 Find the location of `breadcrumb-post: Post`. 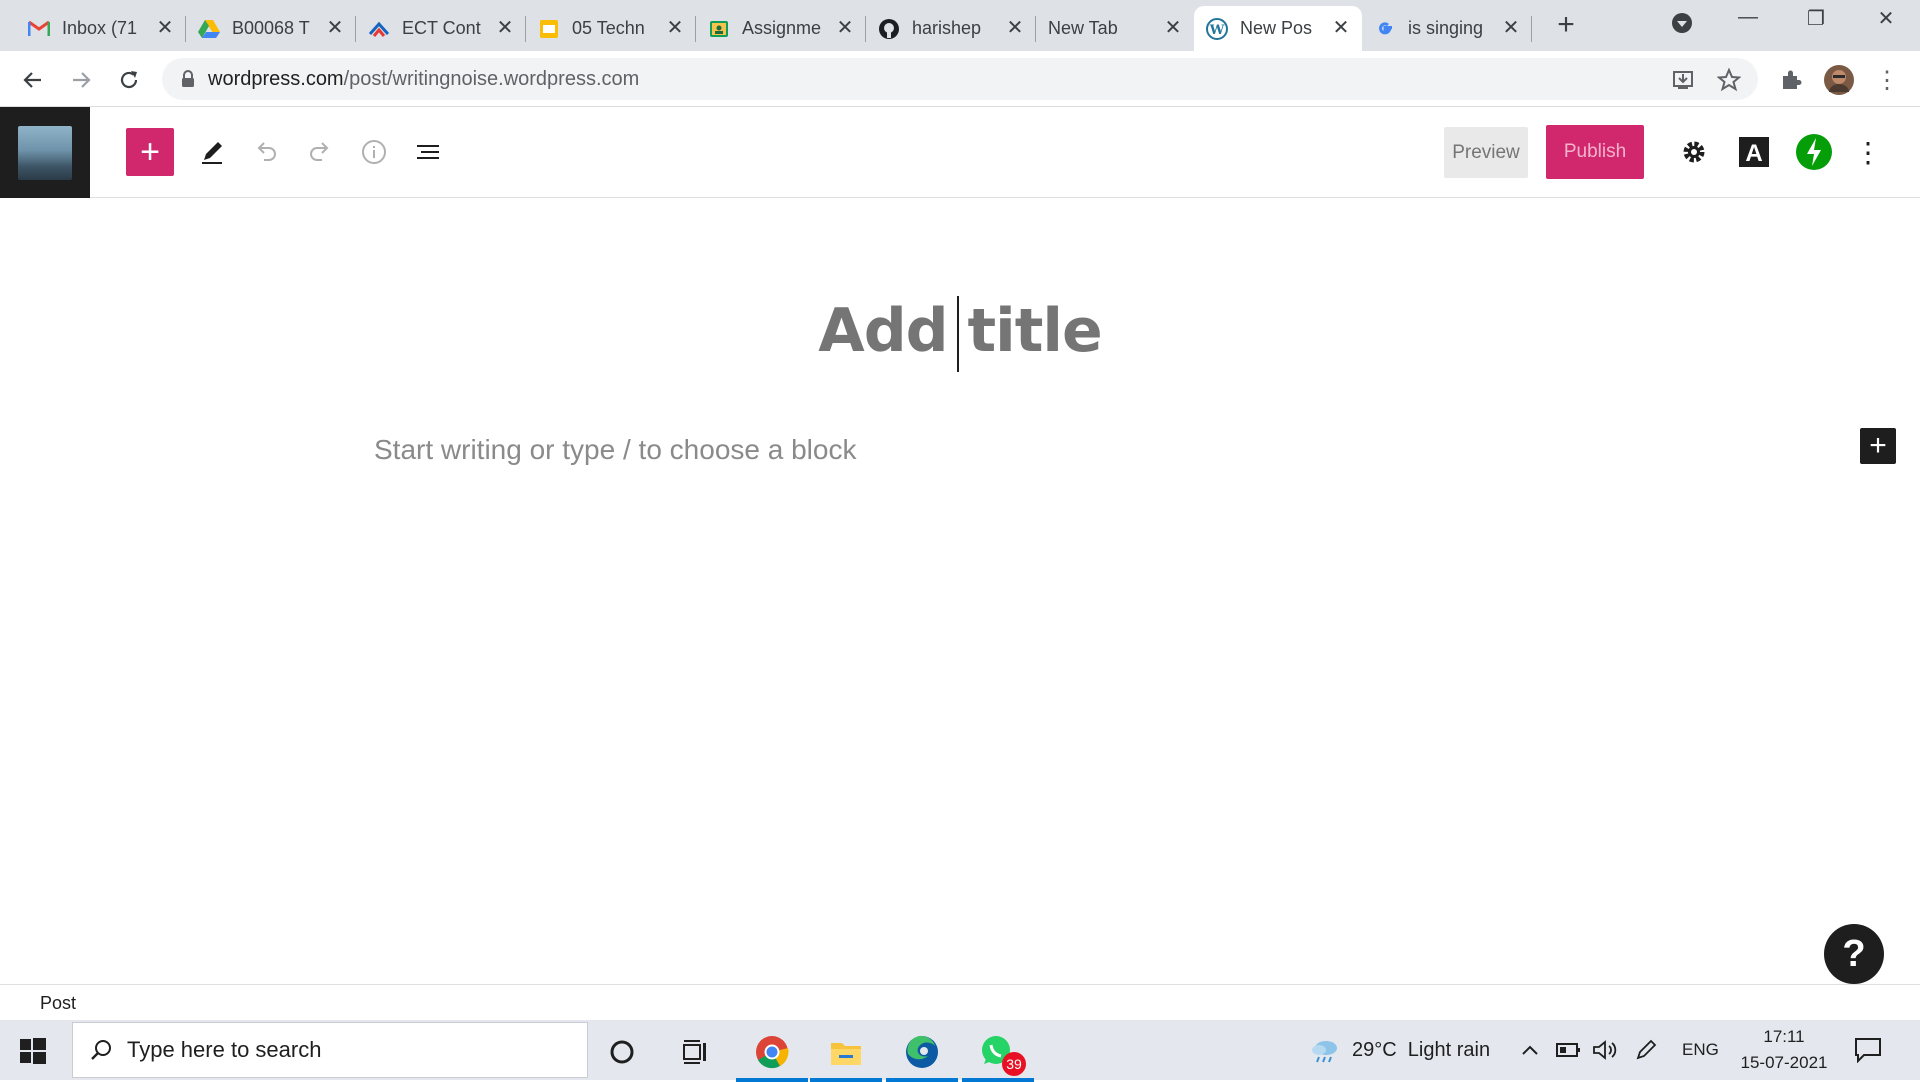

breadcrumb-post: Post is located at coordinates (58, 1003).